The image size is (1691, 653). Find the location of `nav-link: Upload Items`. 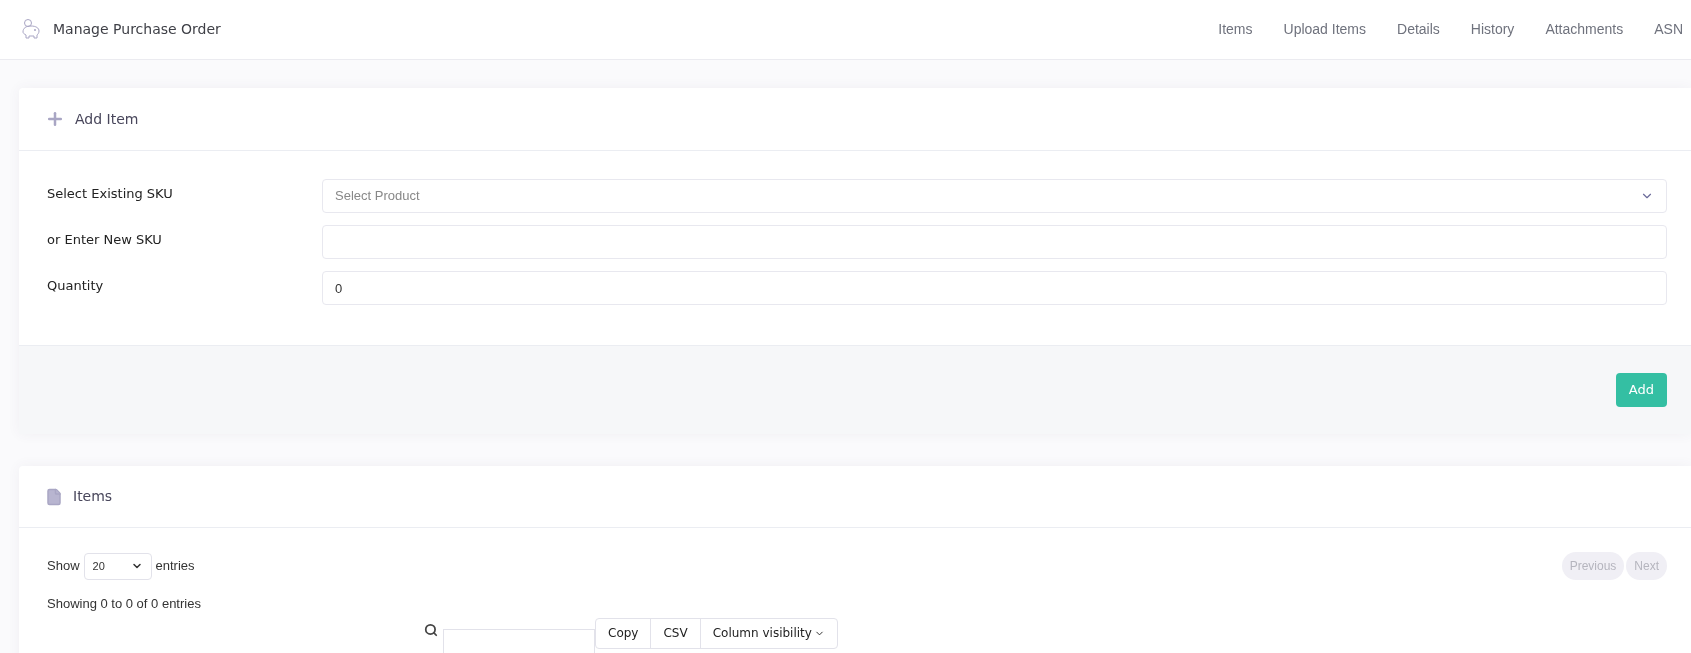

nav-link: Upload Items is located at coordinates (1324, 29).